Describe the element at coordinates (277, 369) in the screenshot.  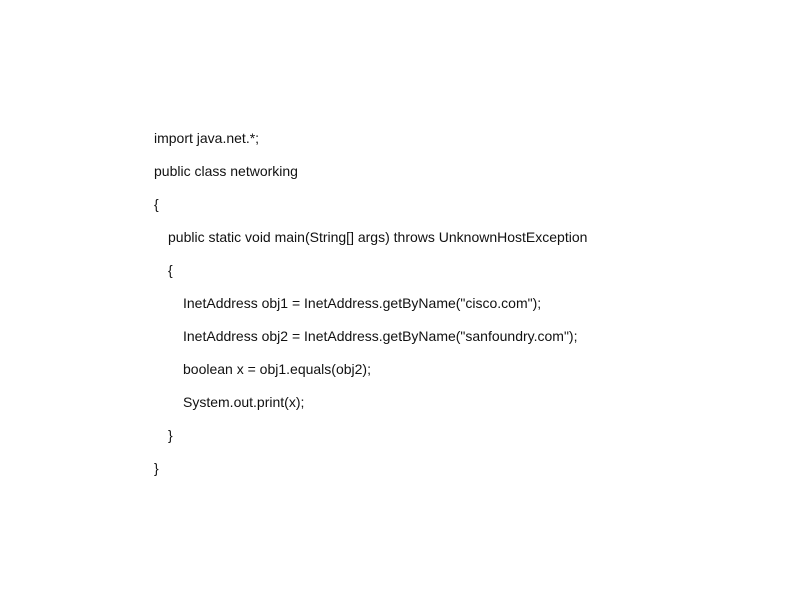
I see `code-line-equals: boolean x = obj1.equals(obj2);` at that location.